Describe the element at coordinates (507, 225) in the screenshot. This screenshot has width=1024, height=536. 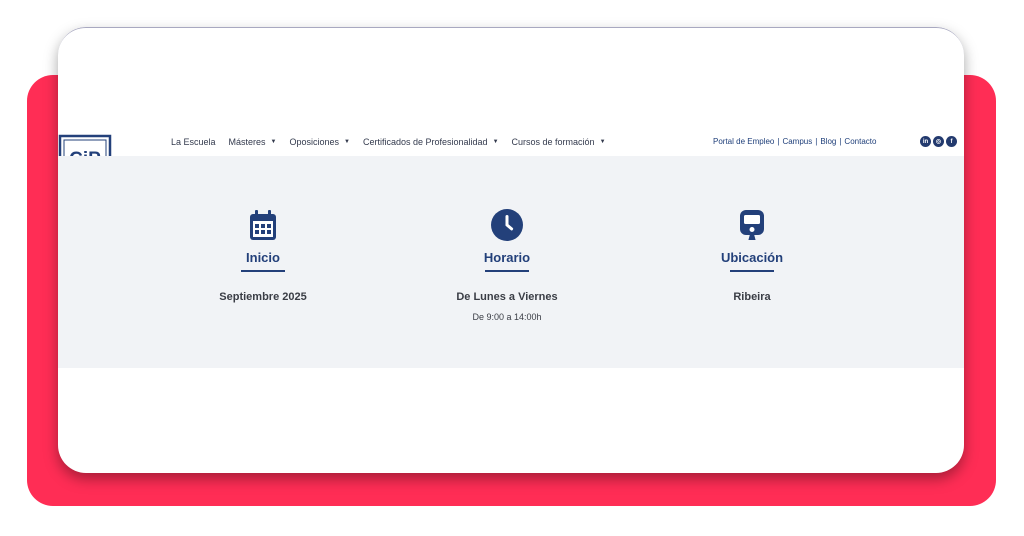
I see `clock-icon` at that location.